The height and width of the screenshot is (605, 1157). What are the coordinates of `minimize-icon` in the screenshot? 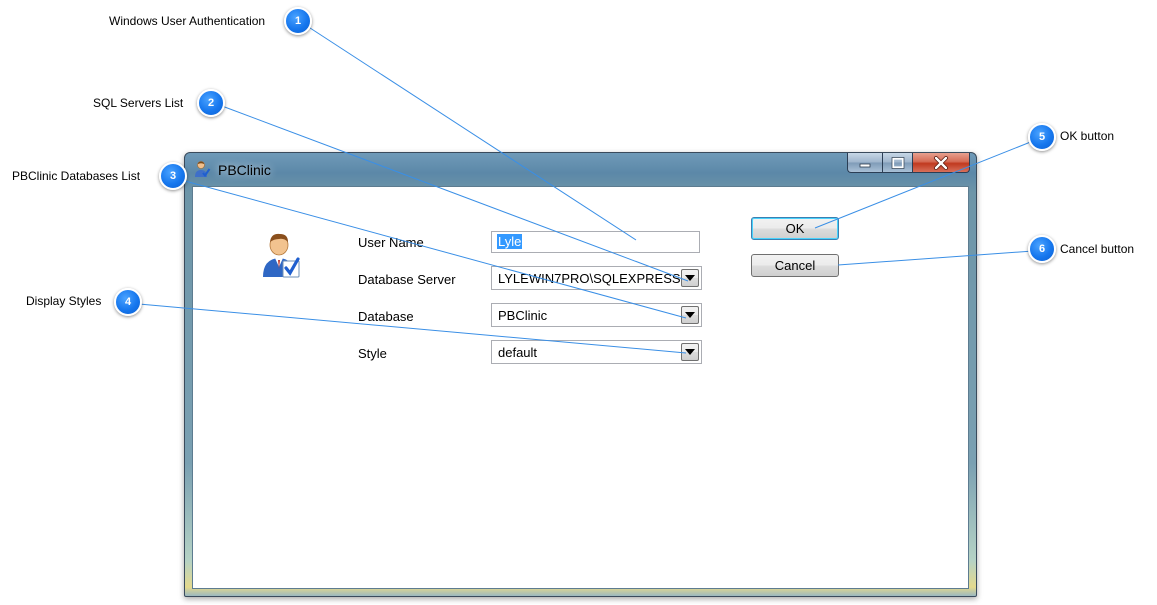 It's located at (865, 165).